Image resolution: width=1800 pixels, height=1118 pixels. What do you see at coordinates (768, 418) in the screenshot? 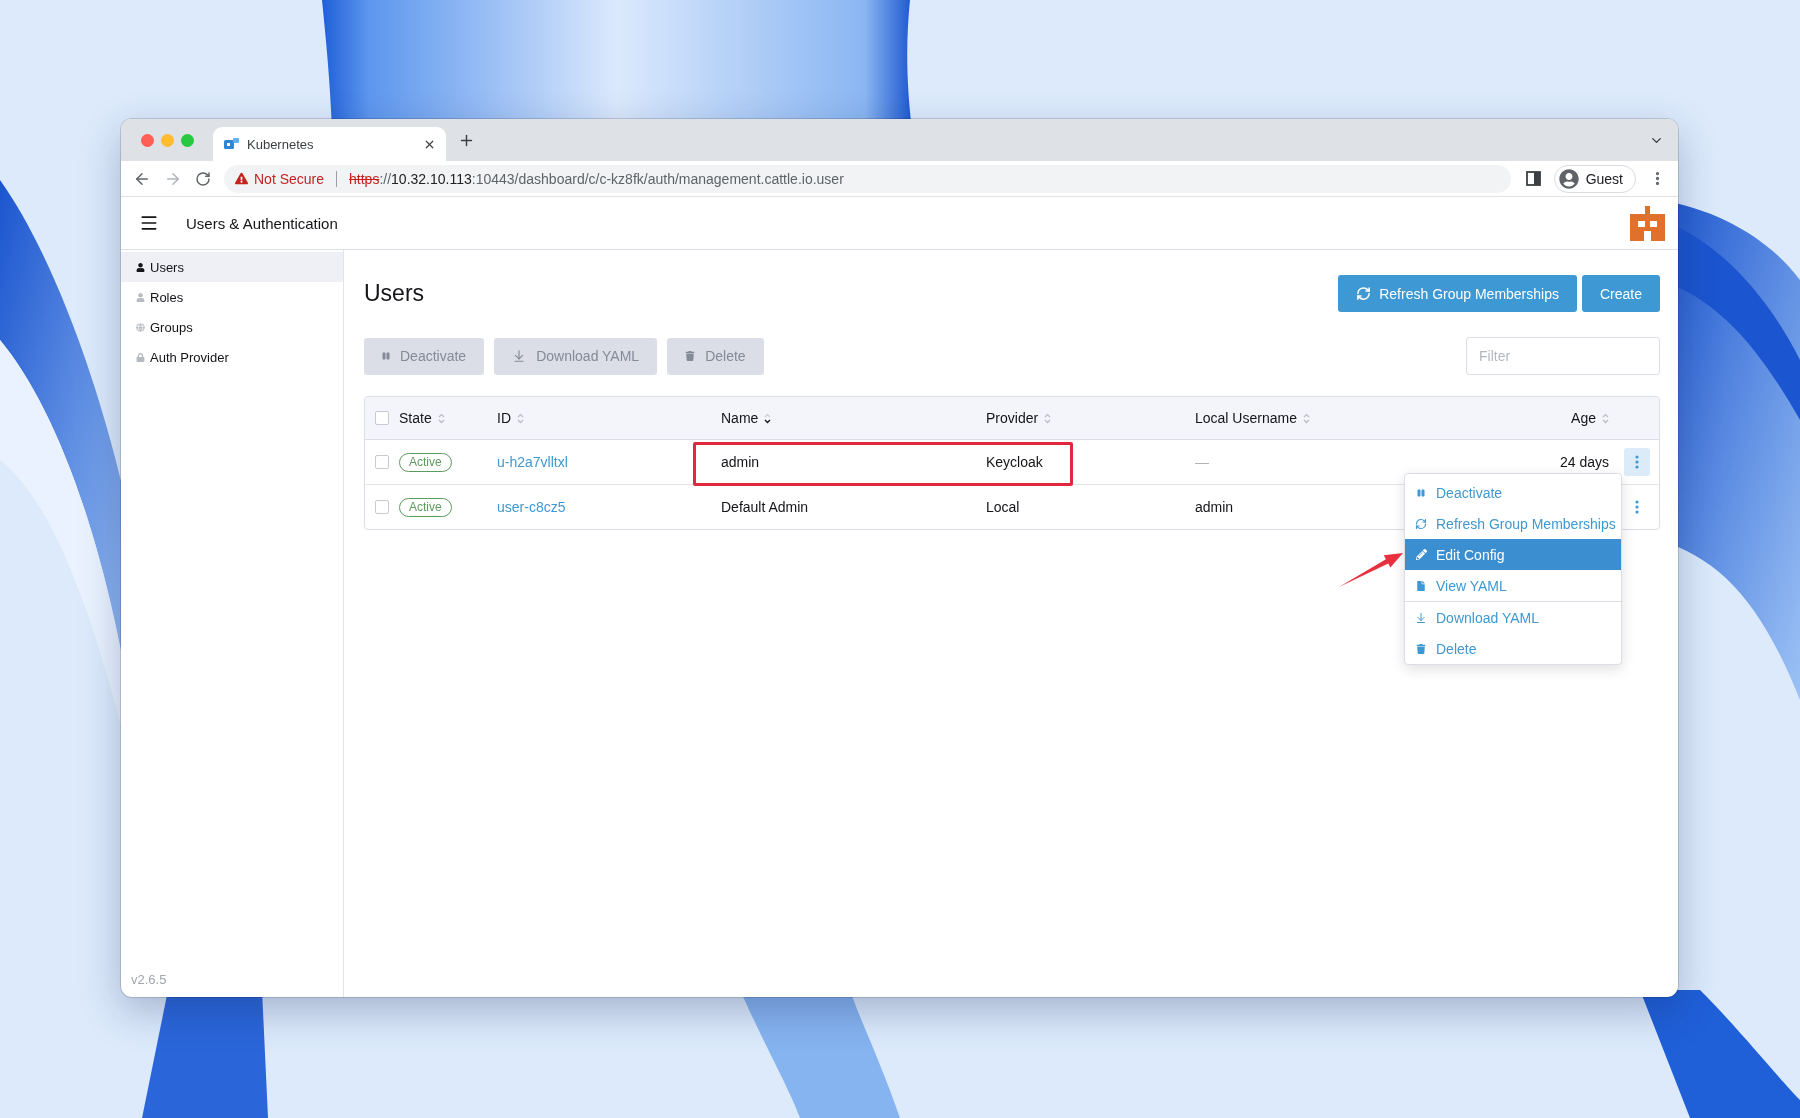
I see `sort-descending-icon` at bounding box center [768, 418].